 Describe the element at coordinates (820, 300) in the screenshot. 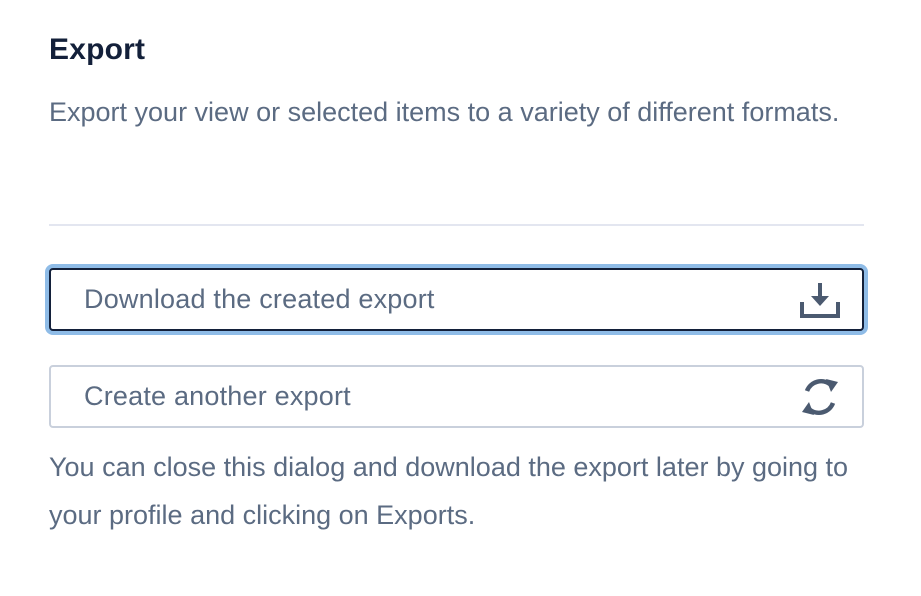

I see `download-tray-icon` at that location.